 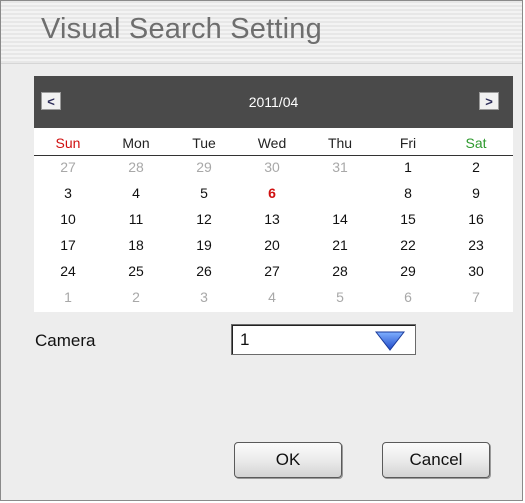 I want to click on calendar-day: 17, so click(x=68, y=245).